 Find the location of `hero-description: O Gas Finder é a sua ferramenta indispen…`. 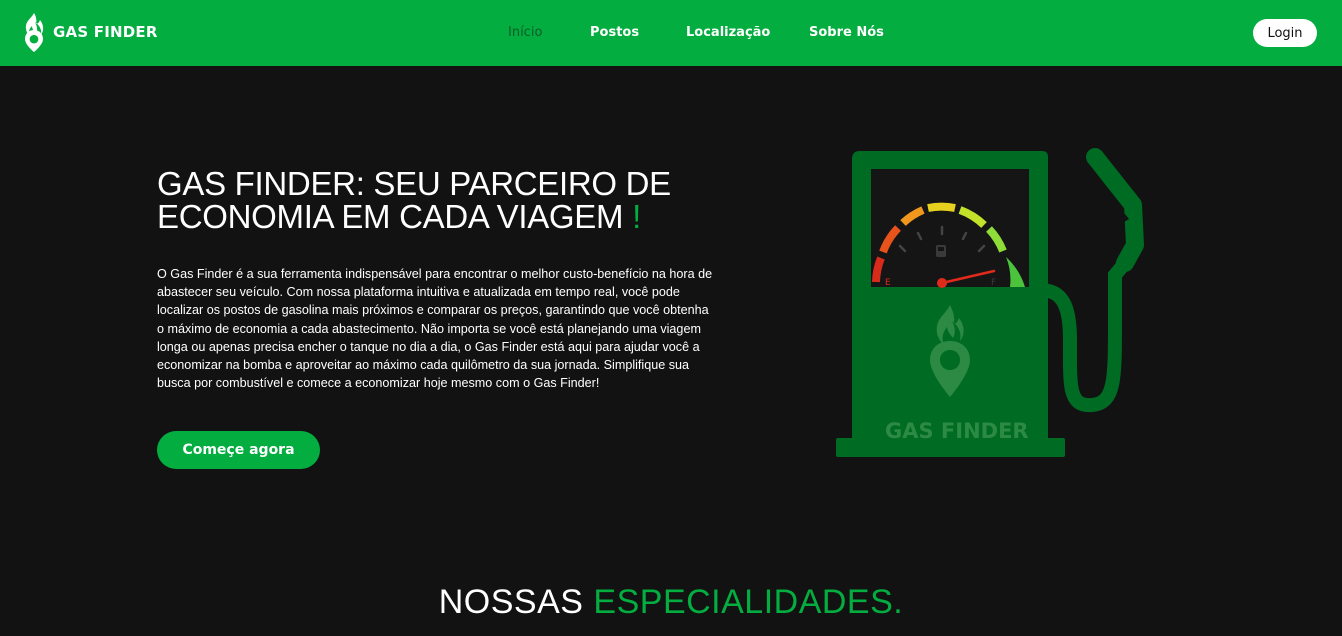

hero-description: O Gas Finder é a sua ferramenta indispen… is located at coordinates (435, 329).